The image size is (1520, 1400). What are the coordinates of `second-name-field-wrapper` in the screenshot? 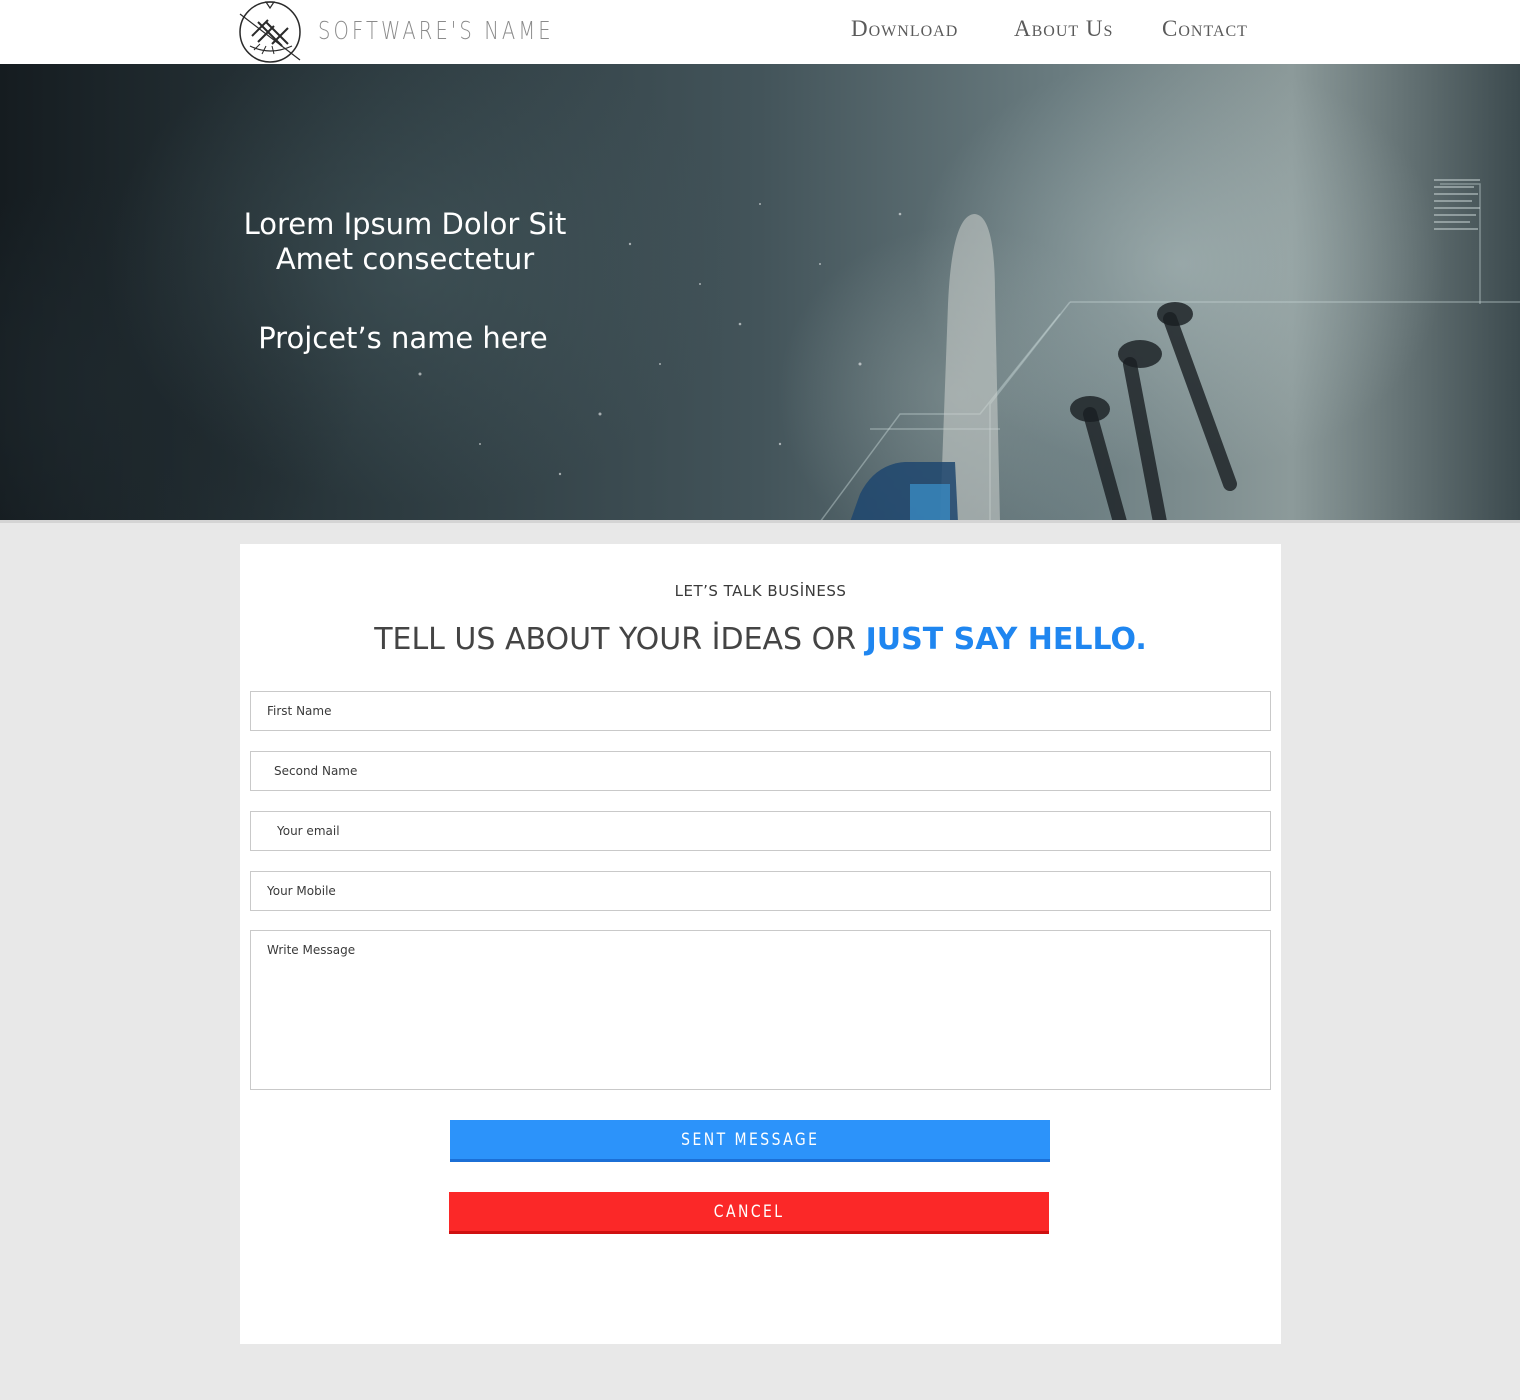 It's located at (760, 771).